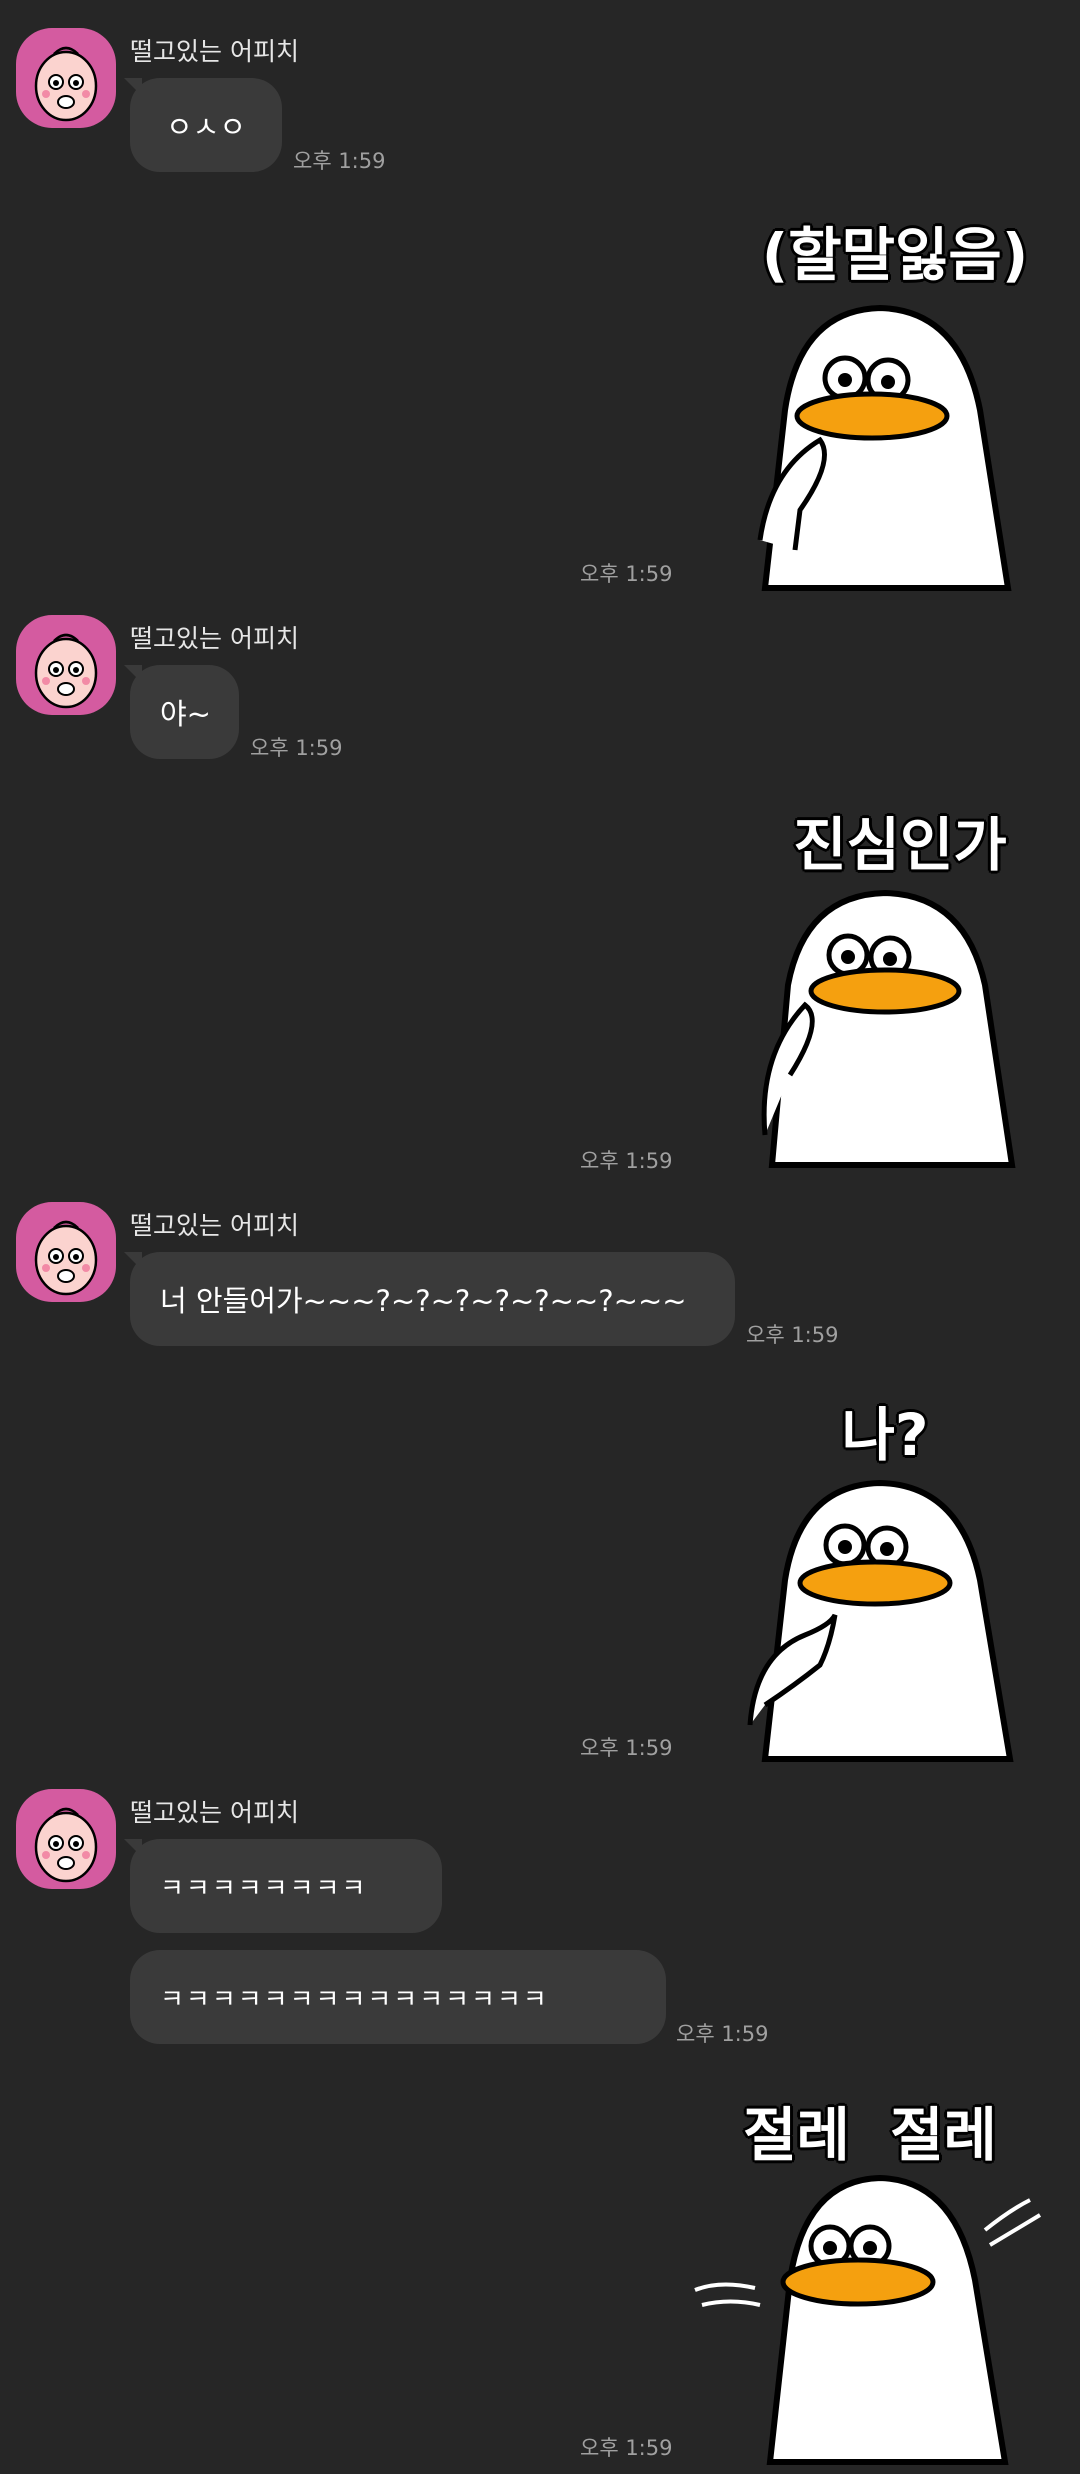 This screenshot has width=1080, height=2474. I want to click on message-bubble: ㅋㅋㅋㅋㅋㅋㅋㅋ, so click(283, 1886).